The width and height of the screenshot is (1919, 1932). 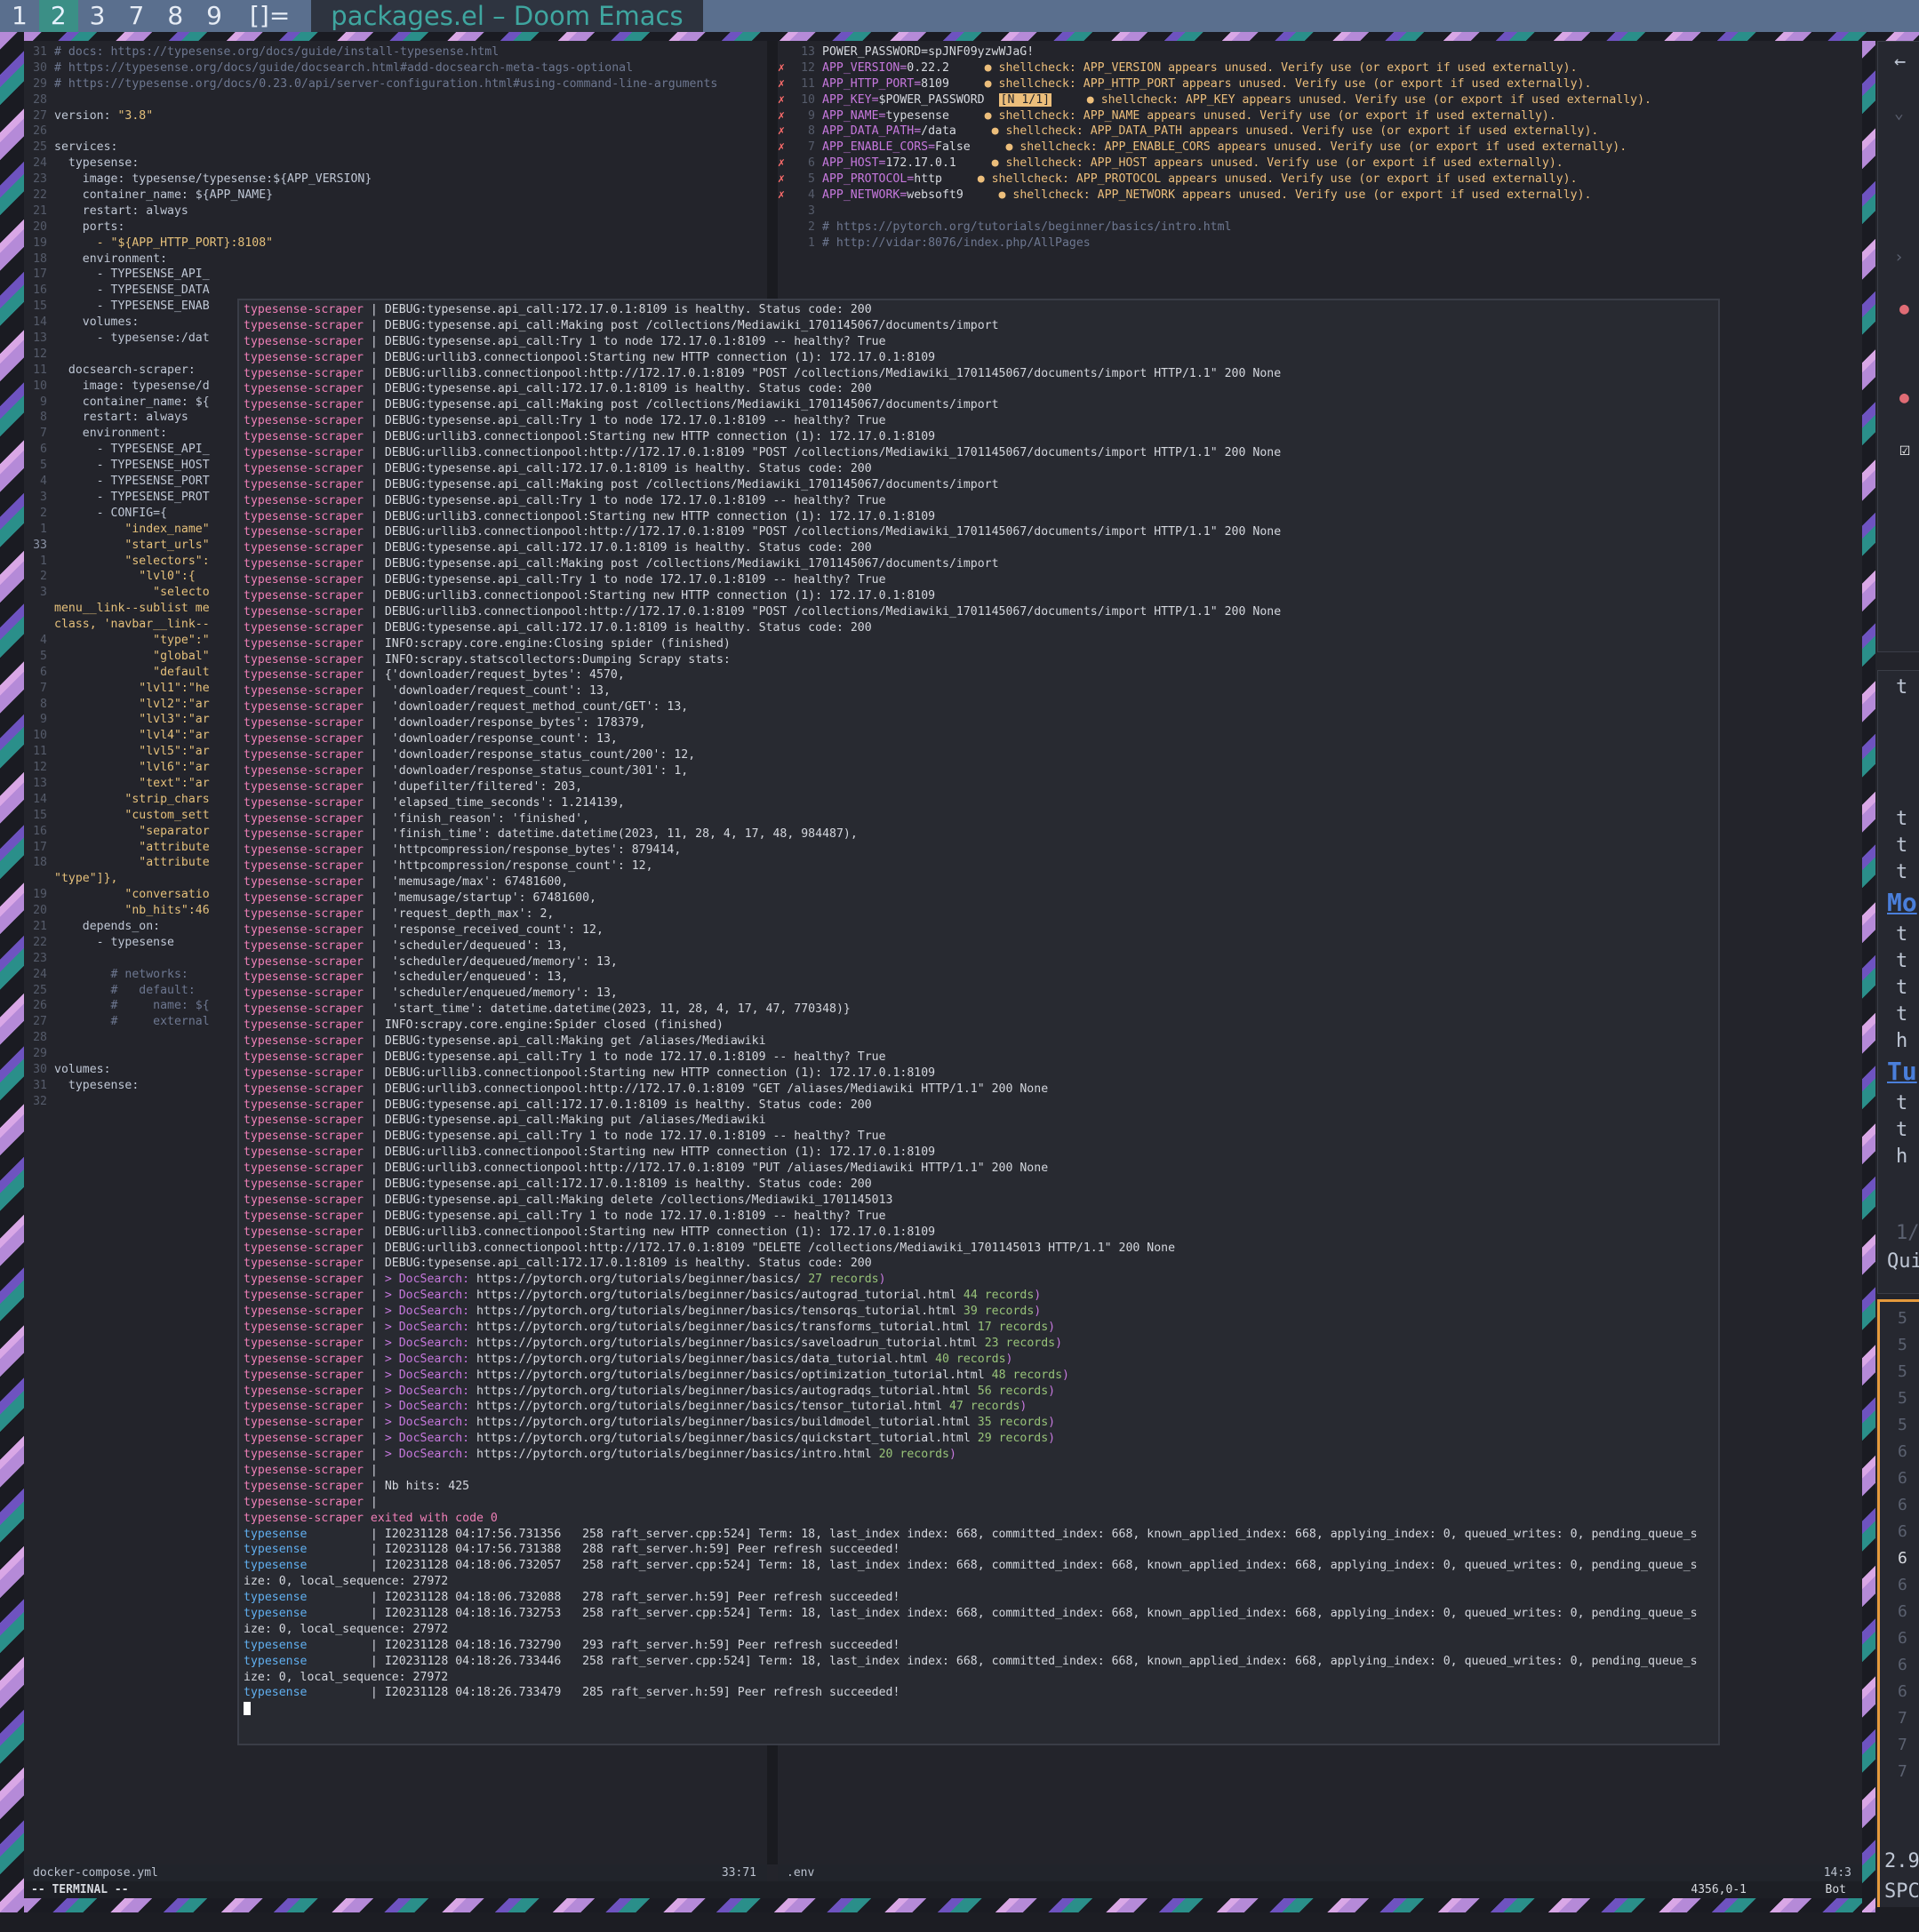 I want to click on check-box-icon: ☑, so click(x=1904, y=448).